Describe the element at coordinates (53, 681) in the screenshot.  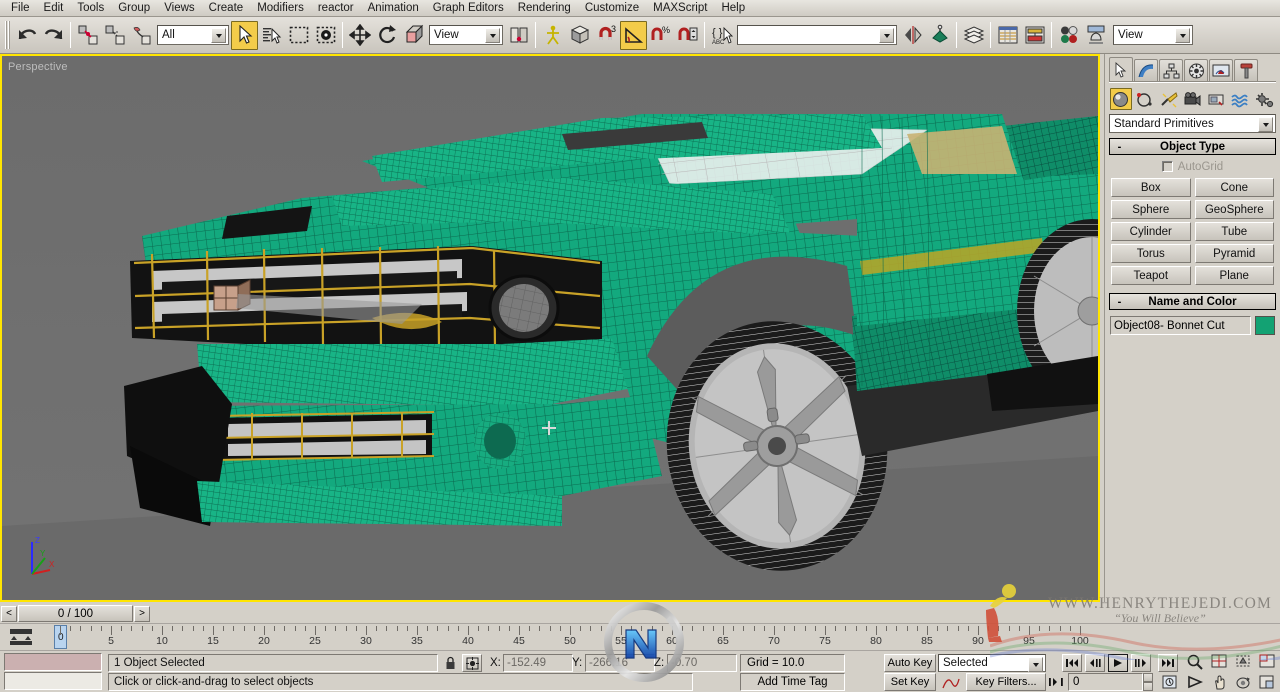
I see `maxscript-listener-white` at that location.